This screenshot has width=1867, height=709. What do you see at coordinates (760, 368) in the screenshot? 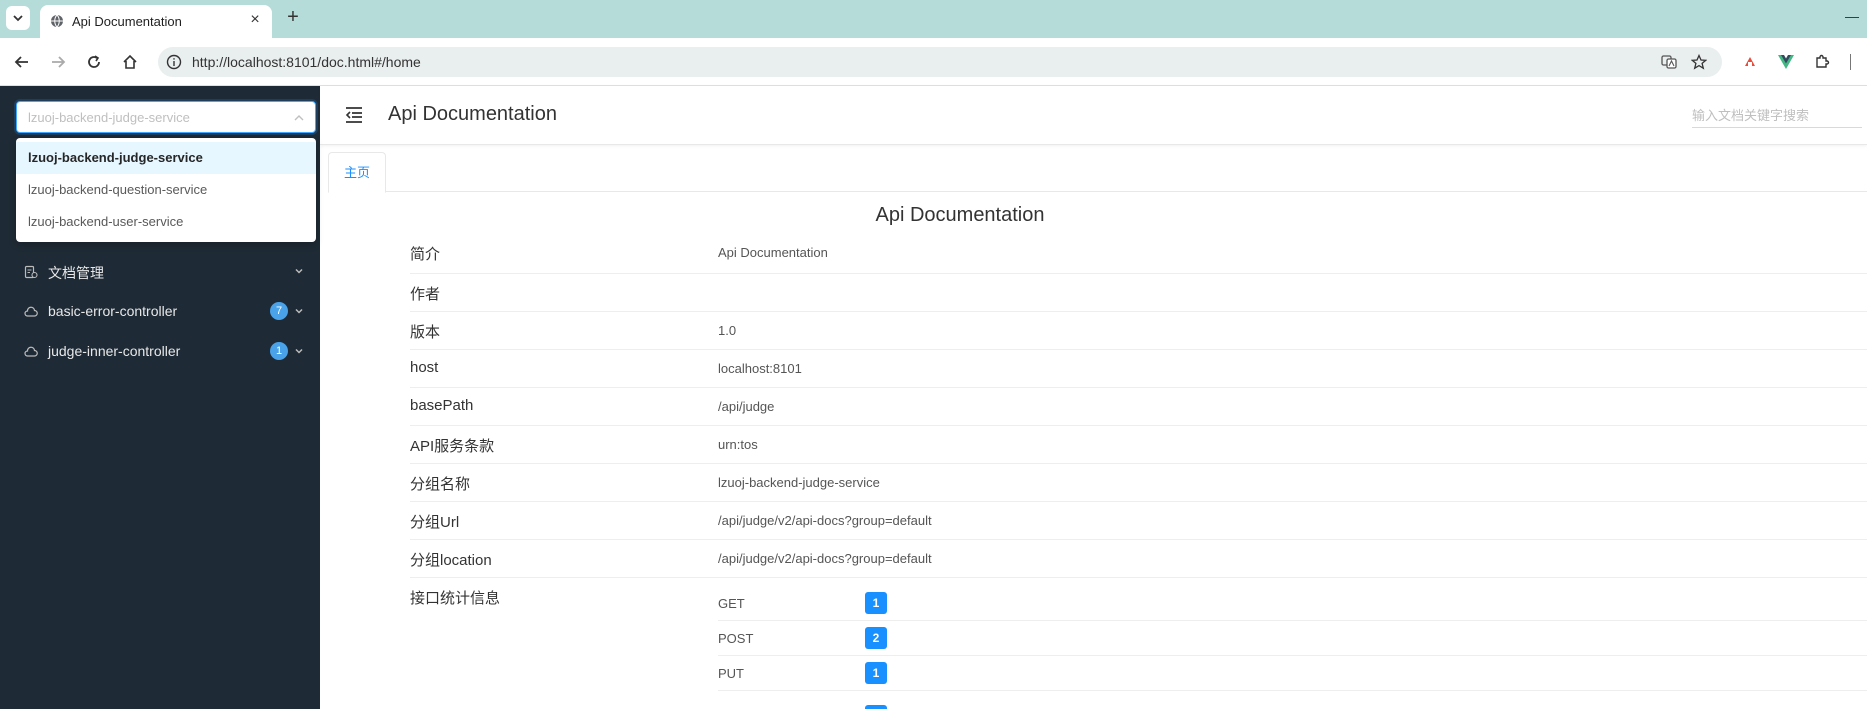
I see `info-value: localhost:8101` at bounding box center [760, 368].